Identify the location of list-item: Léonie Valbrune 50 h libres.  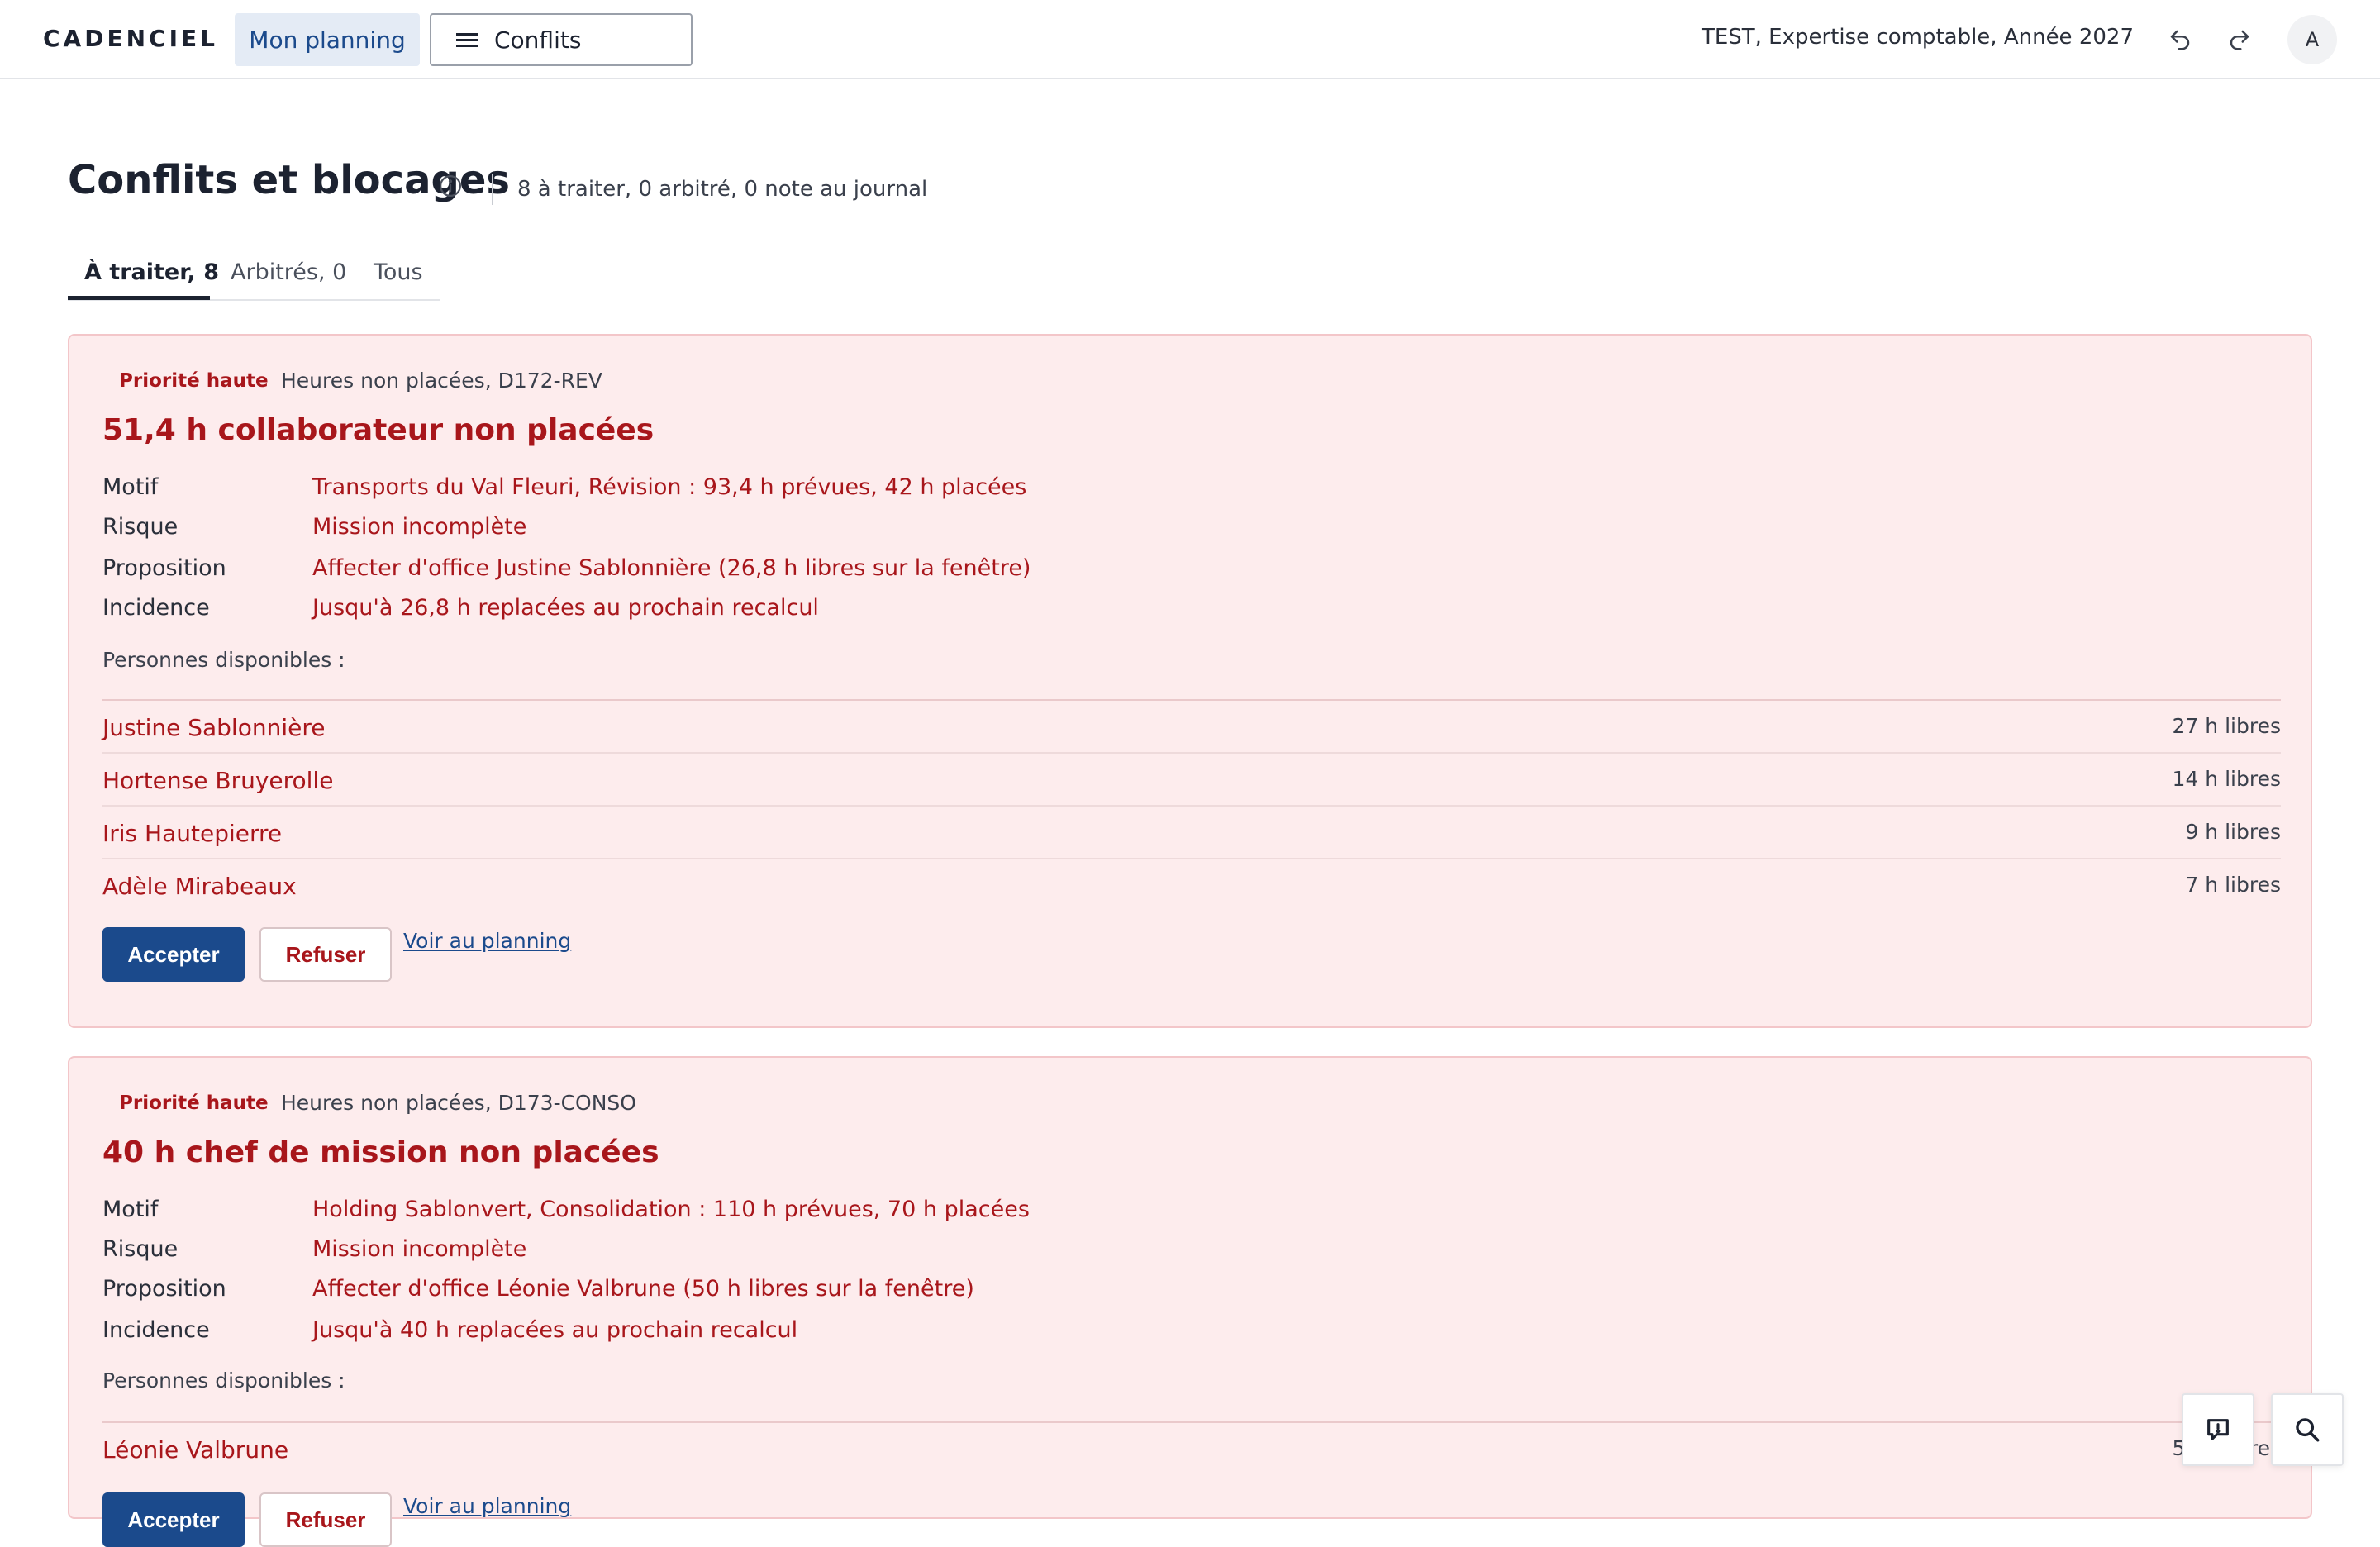
(1191, 1449).